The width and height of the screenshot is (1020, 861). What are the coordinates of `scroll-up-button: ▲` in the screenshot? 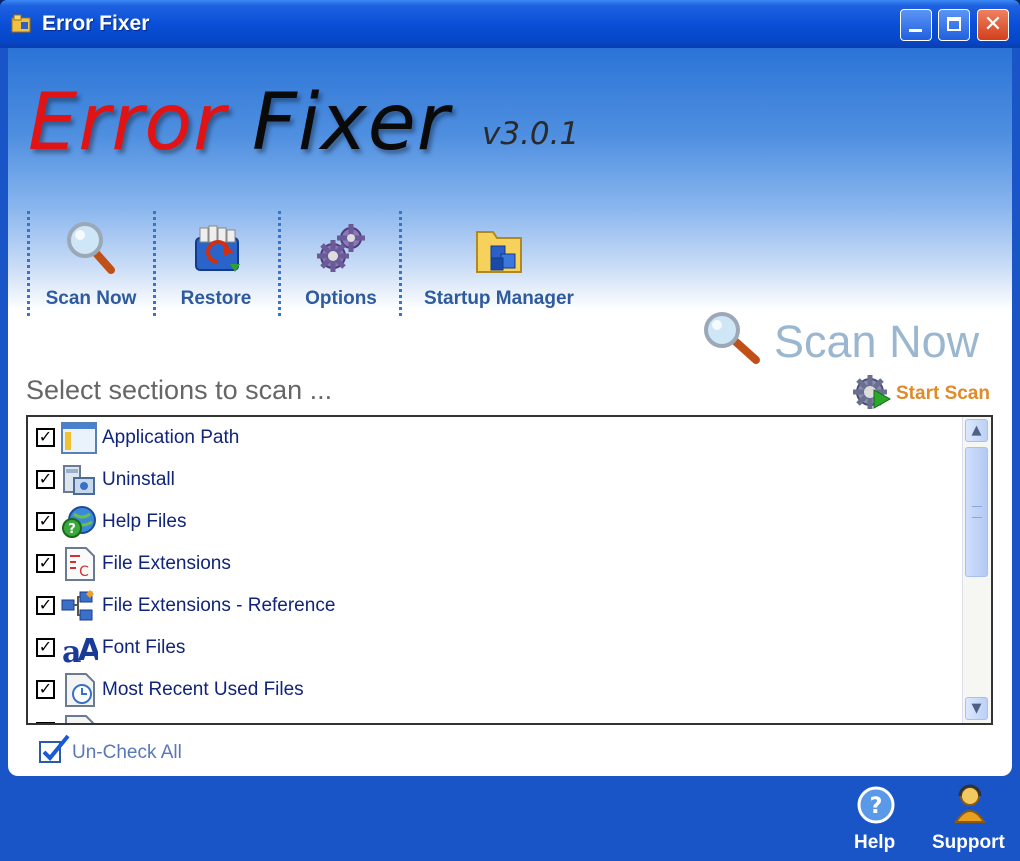 It's located at (976, 430).